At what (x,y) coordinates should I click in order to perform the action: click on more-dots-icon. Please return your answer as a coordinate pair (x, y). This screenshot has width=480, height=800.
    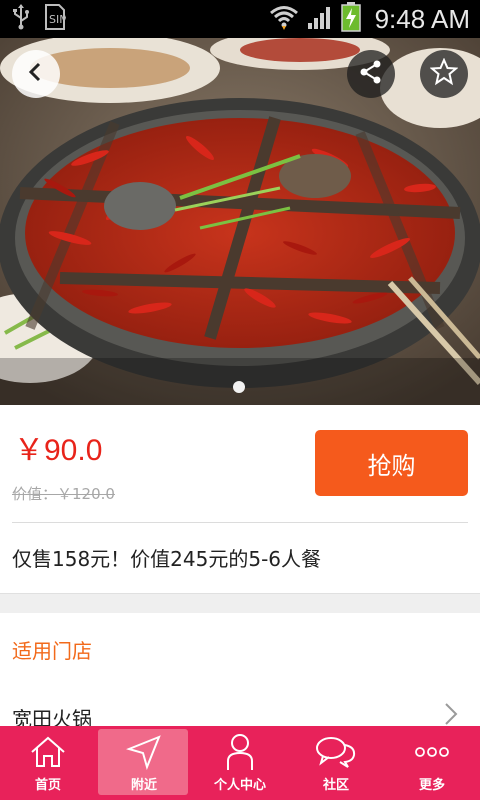
    Looking at the image, I should click on (432, 752).